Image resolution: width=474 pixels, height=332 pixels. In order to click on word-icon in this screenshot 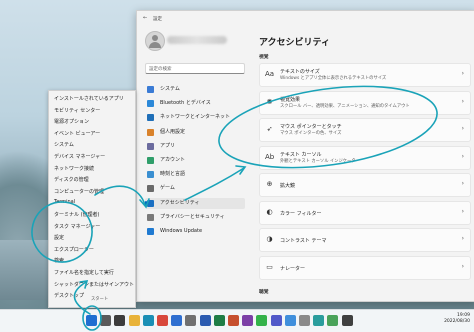, I will do `click(205, 320)`.